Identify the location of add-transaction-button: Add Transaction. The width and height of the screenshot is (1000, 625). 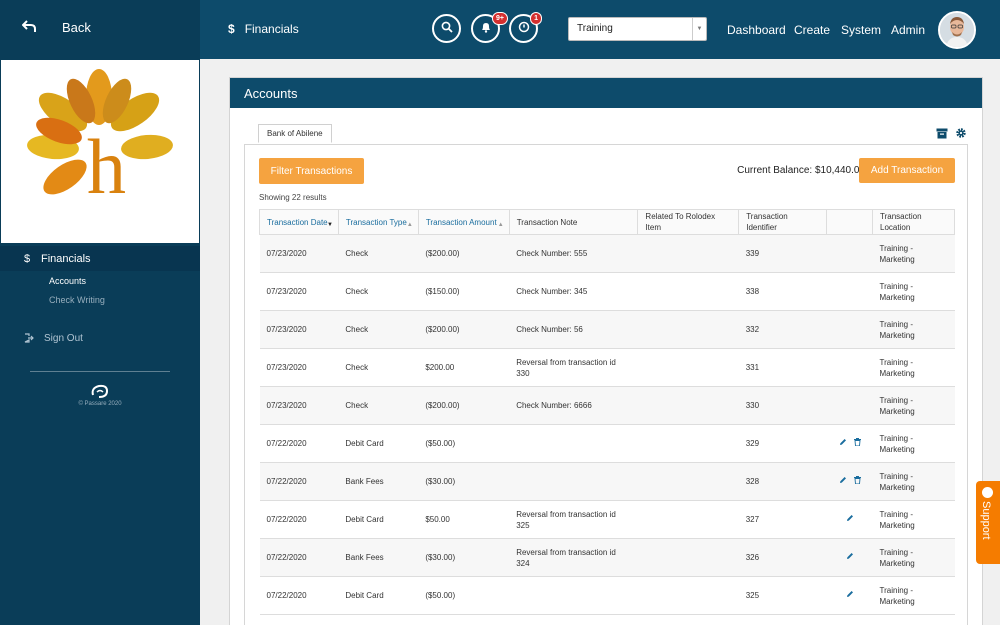
(907, 170).